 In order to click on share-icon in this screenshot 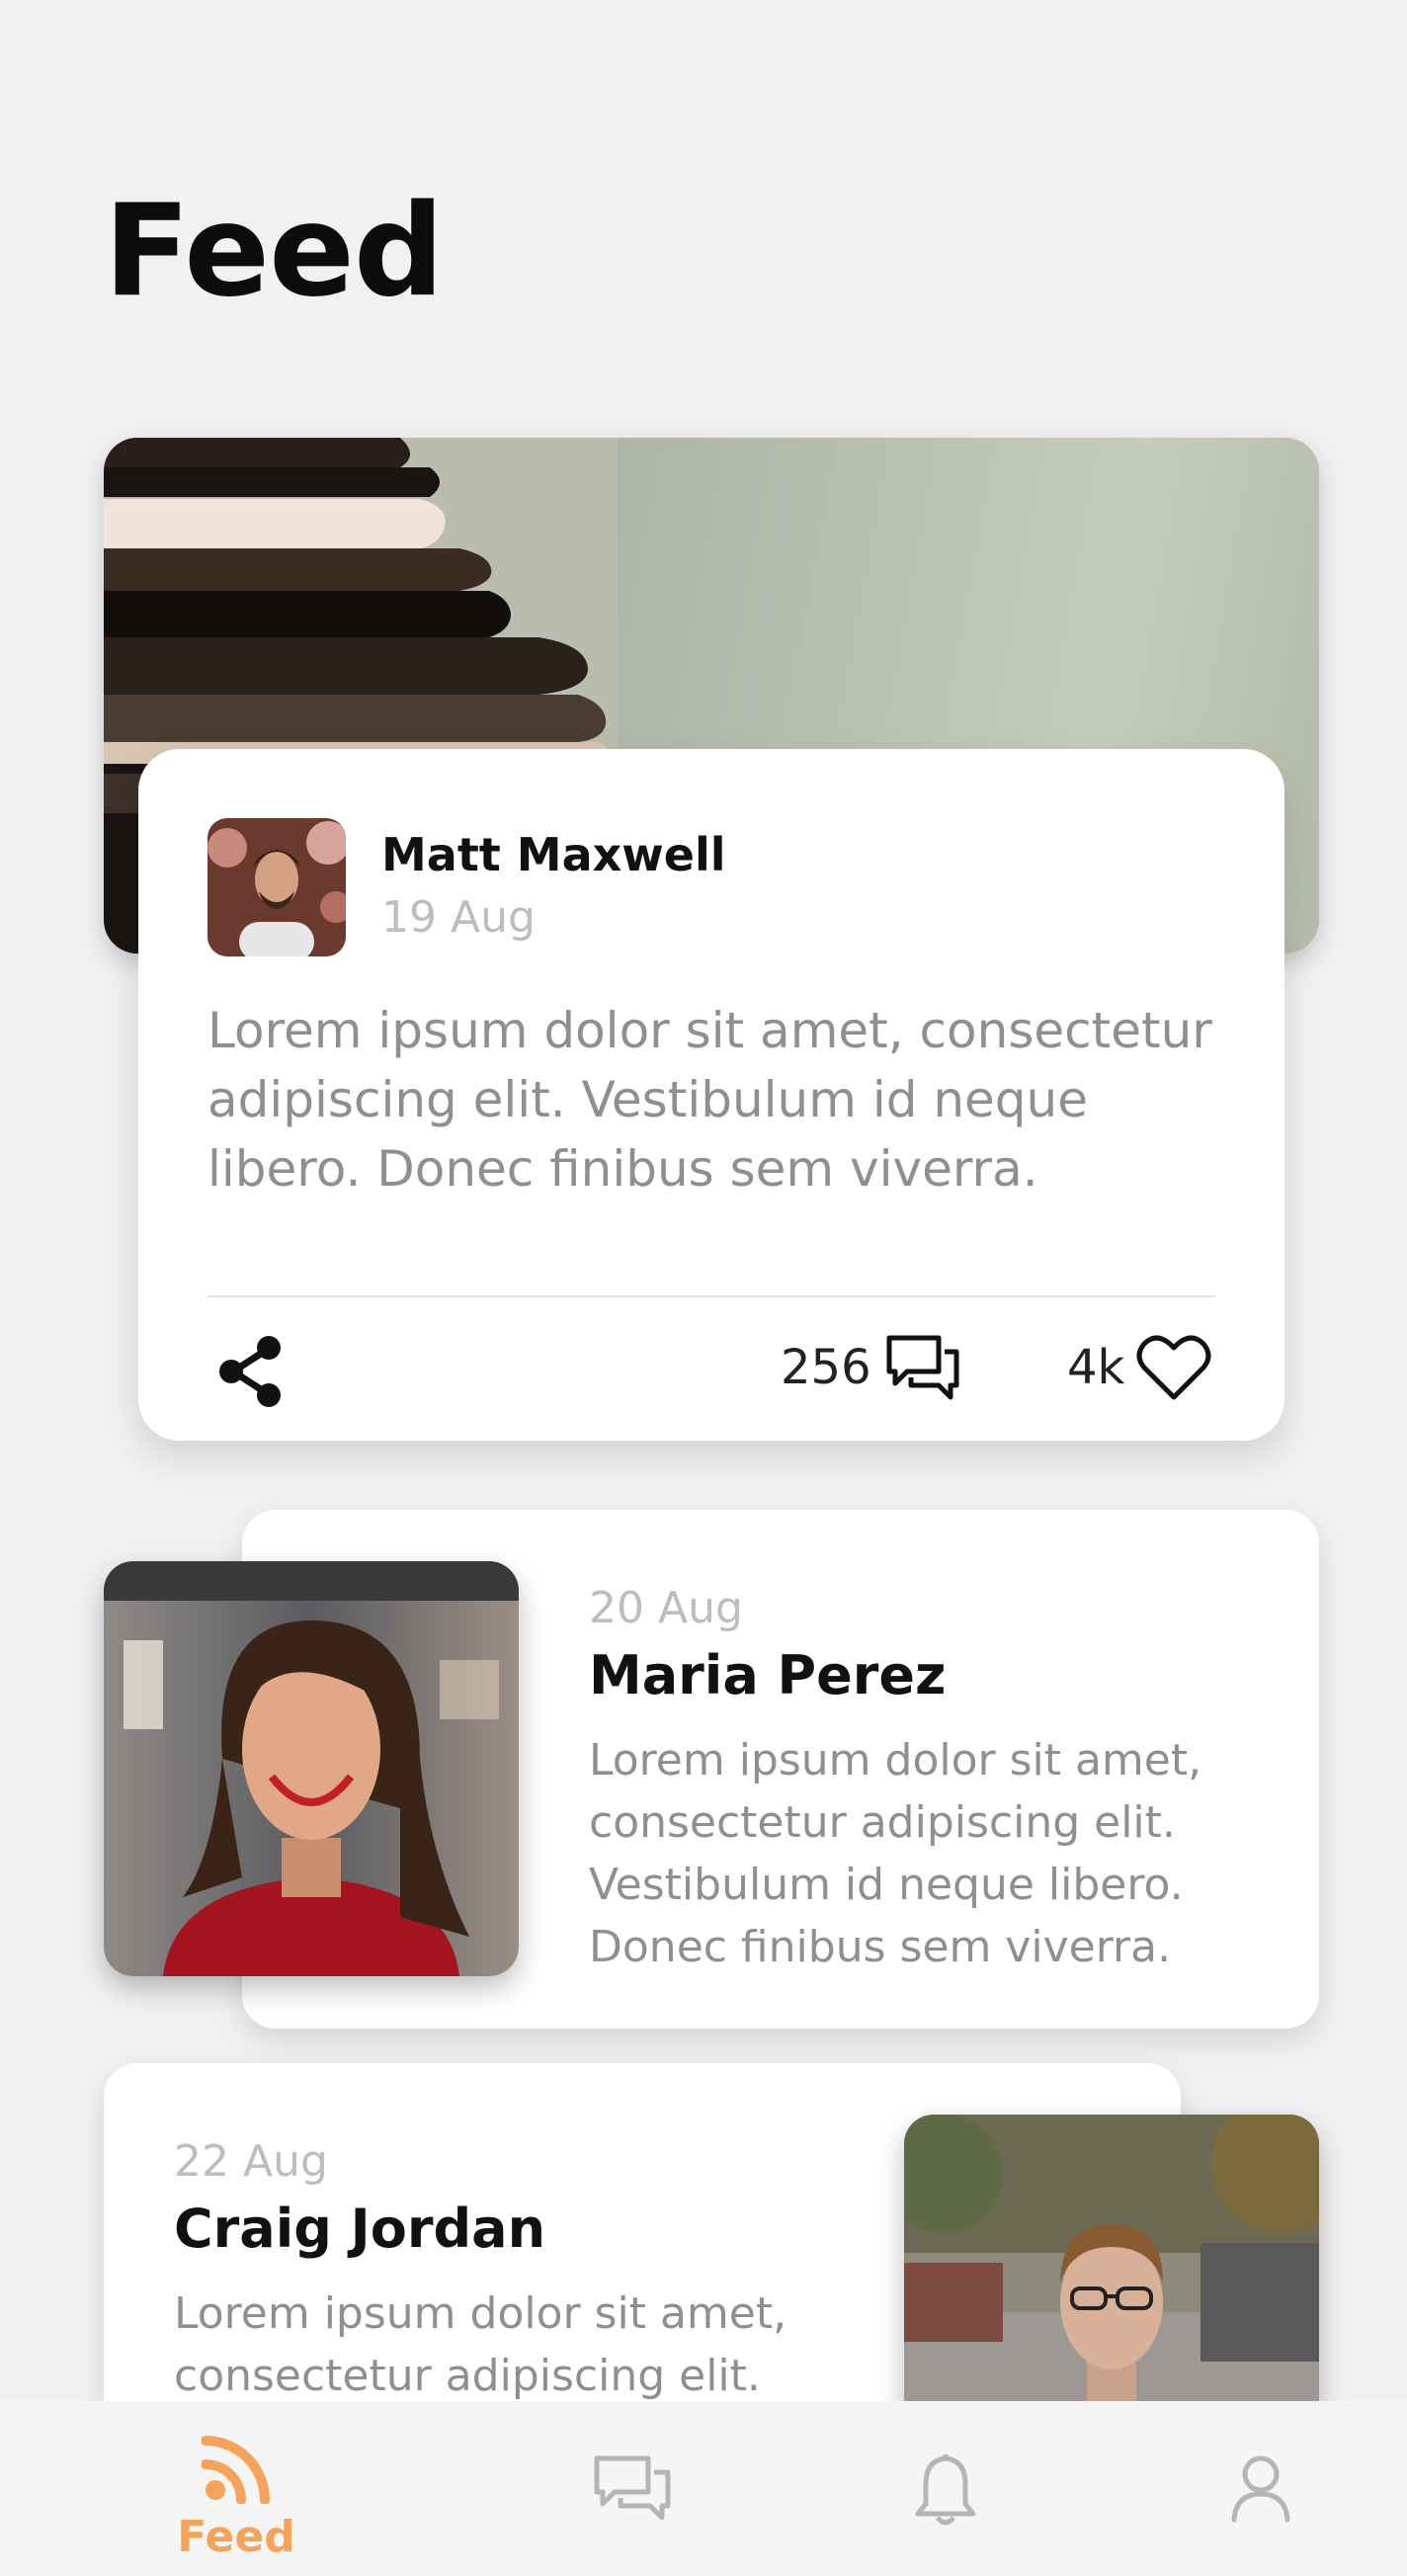, I will do `click(250, 1371)`.